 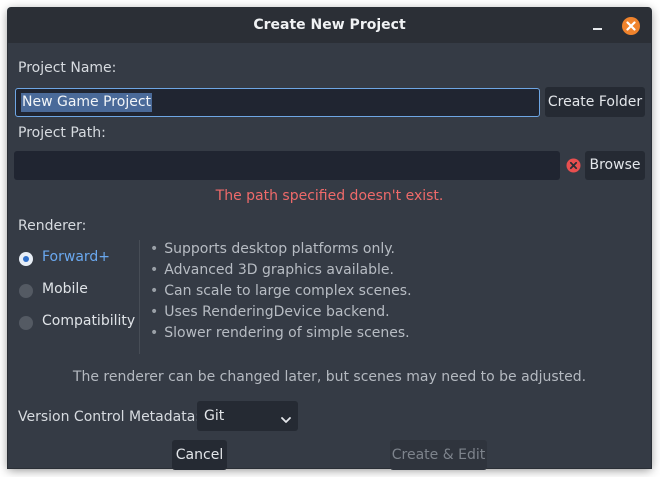 I want to click on window-title: Create New Project, so click(x=329, y=25).